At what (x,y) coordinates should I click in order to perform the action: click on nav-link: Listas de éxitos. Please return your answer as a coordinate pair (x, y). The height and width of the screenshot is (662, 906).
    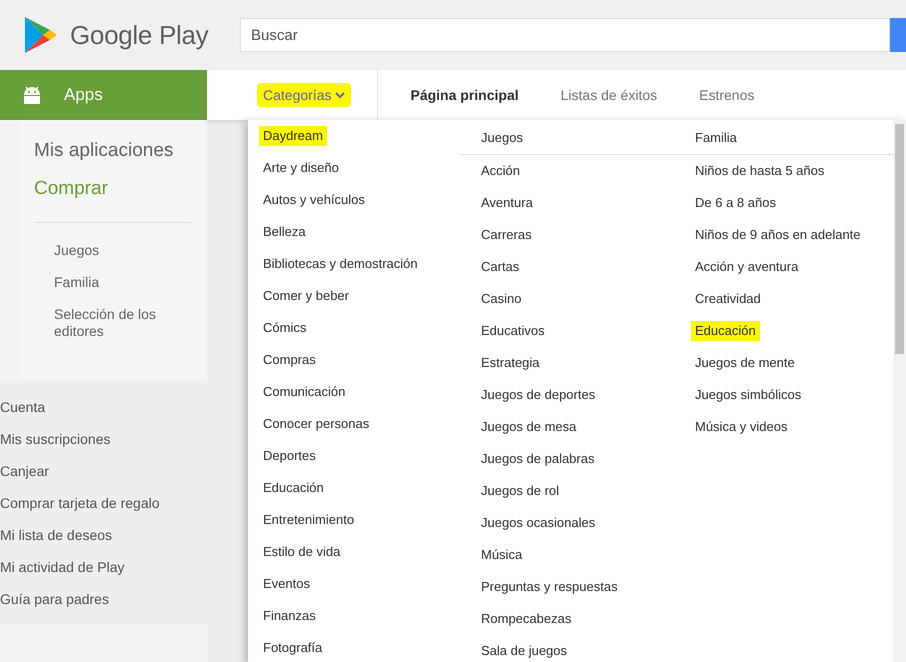
    Looking at the image, I should click on (609, 95).